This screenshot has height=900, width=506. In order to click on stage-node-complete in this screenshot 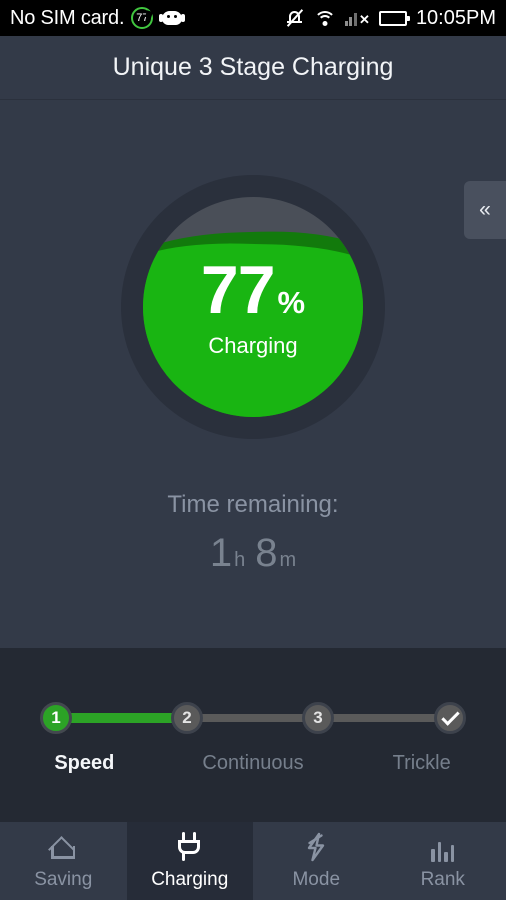, I will do `click(450, 718)`.